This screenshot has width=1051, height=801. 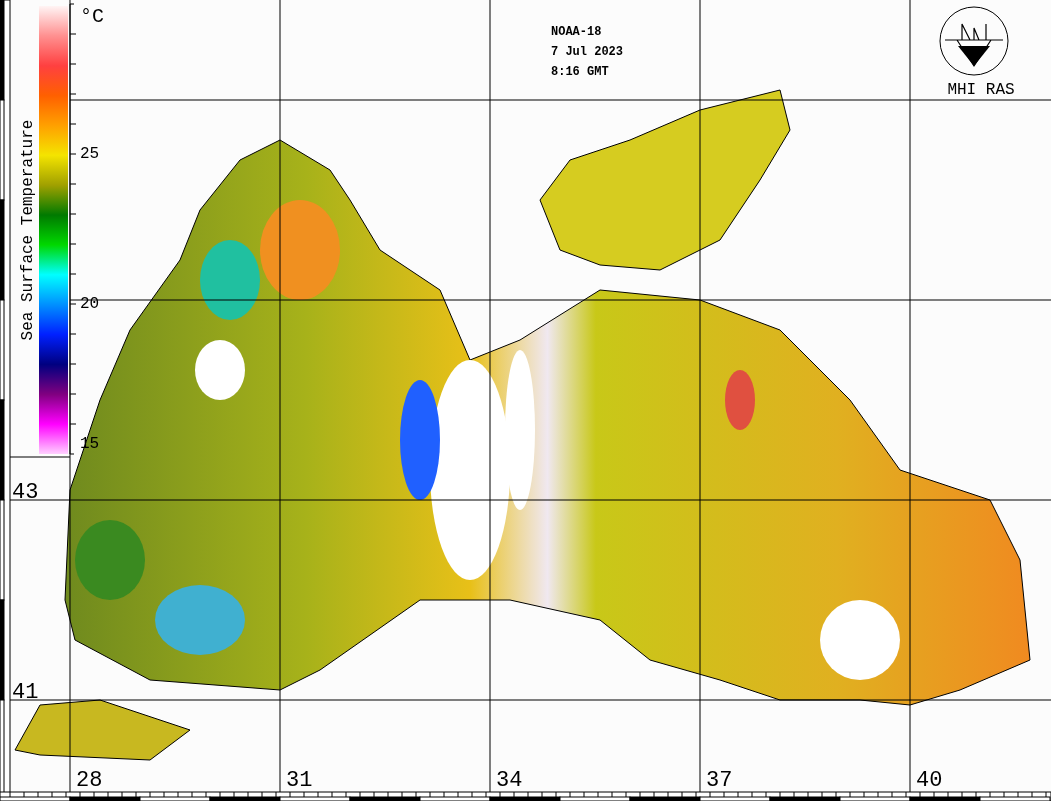 I want to click on longitude-label: 34, so click(x=509, y=780).